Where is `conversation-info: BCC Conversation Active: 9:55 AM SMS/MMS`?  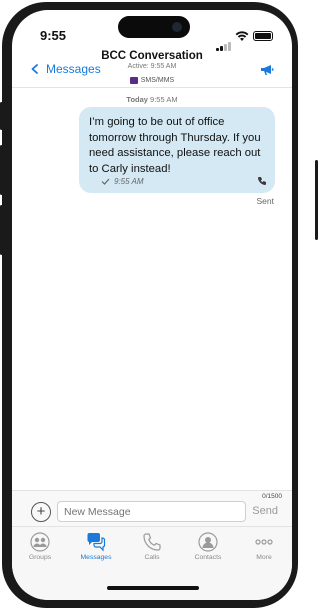
conversation-info: BCC Conversation Active: 9:55 AM SMS/MMS is located at coordinates (152, 69).